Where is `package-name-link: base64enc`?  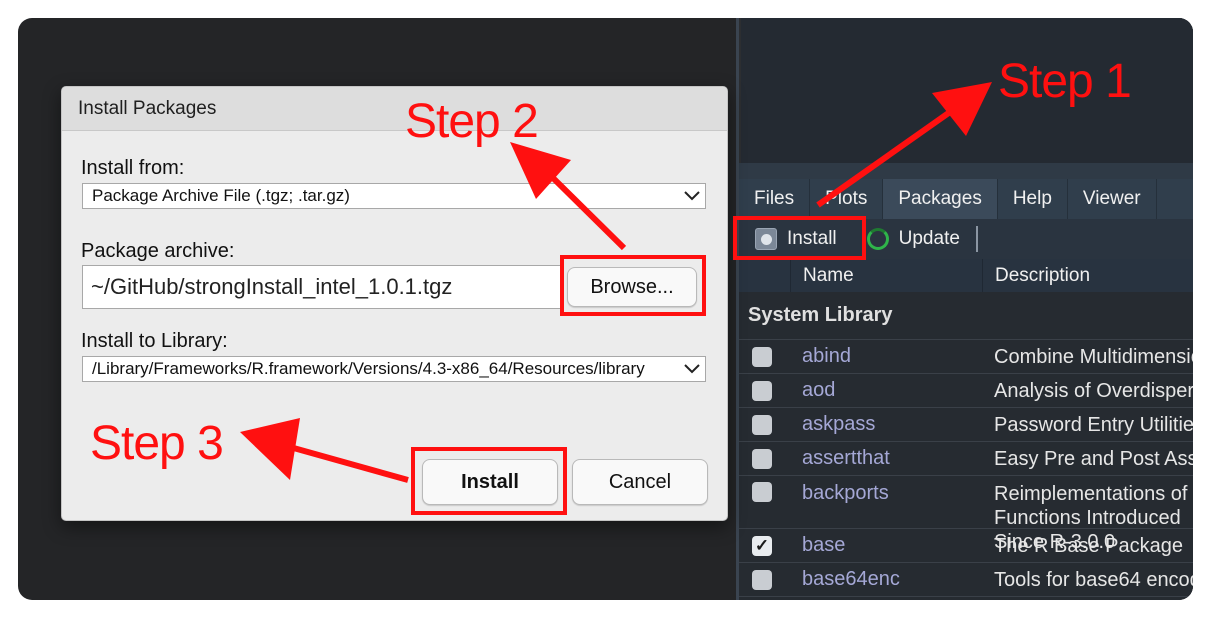
package-name-link: base64enc is located at coordinates (898, 579).